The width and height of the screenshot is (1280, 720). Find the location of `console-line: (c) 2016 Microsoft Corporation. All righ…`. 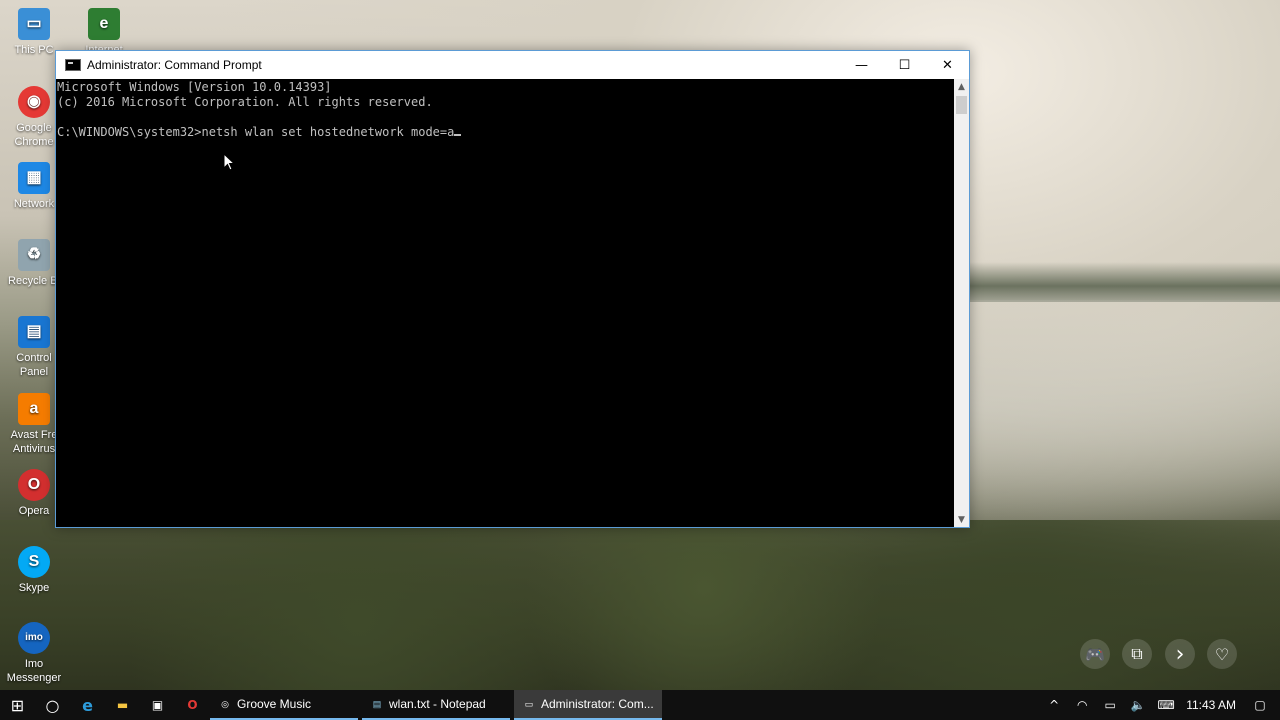

console-line: (c) 2016 Microsoft Corporation. All righ… is located at coordinates (245, 102).